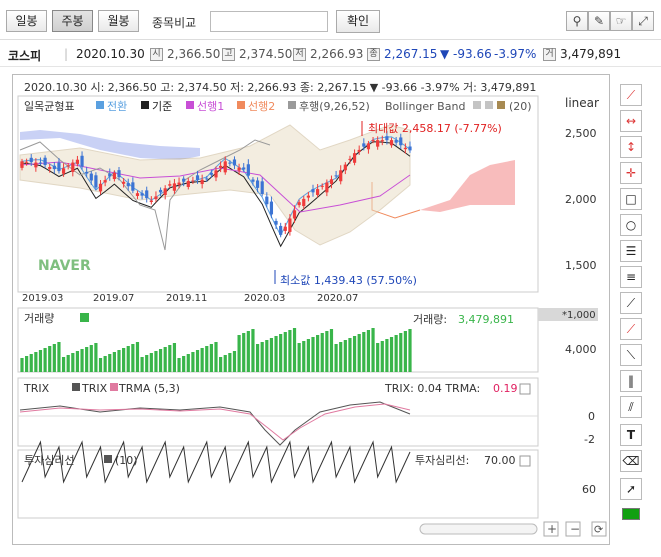  What do you see at coordinates (631, 514) in the screenshot?
I see `color-swatch` at bounding box center [631, 514].